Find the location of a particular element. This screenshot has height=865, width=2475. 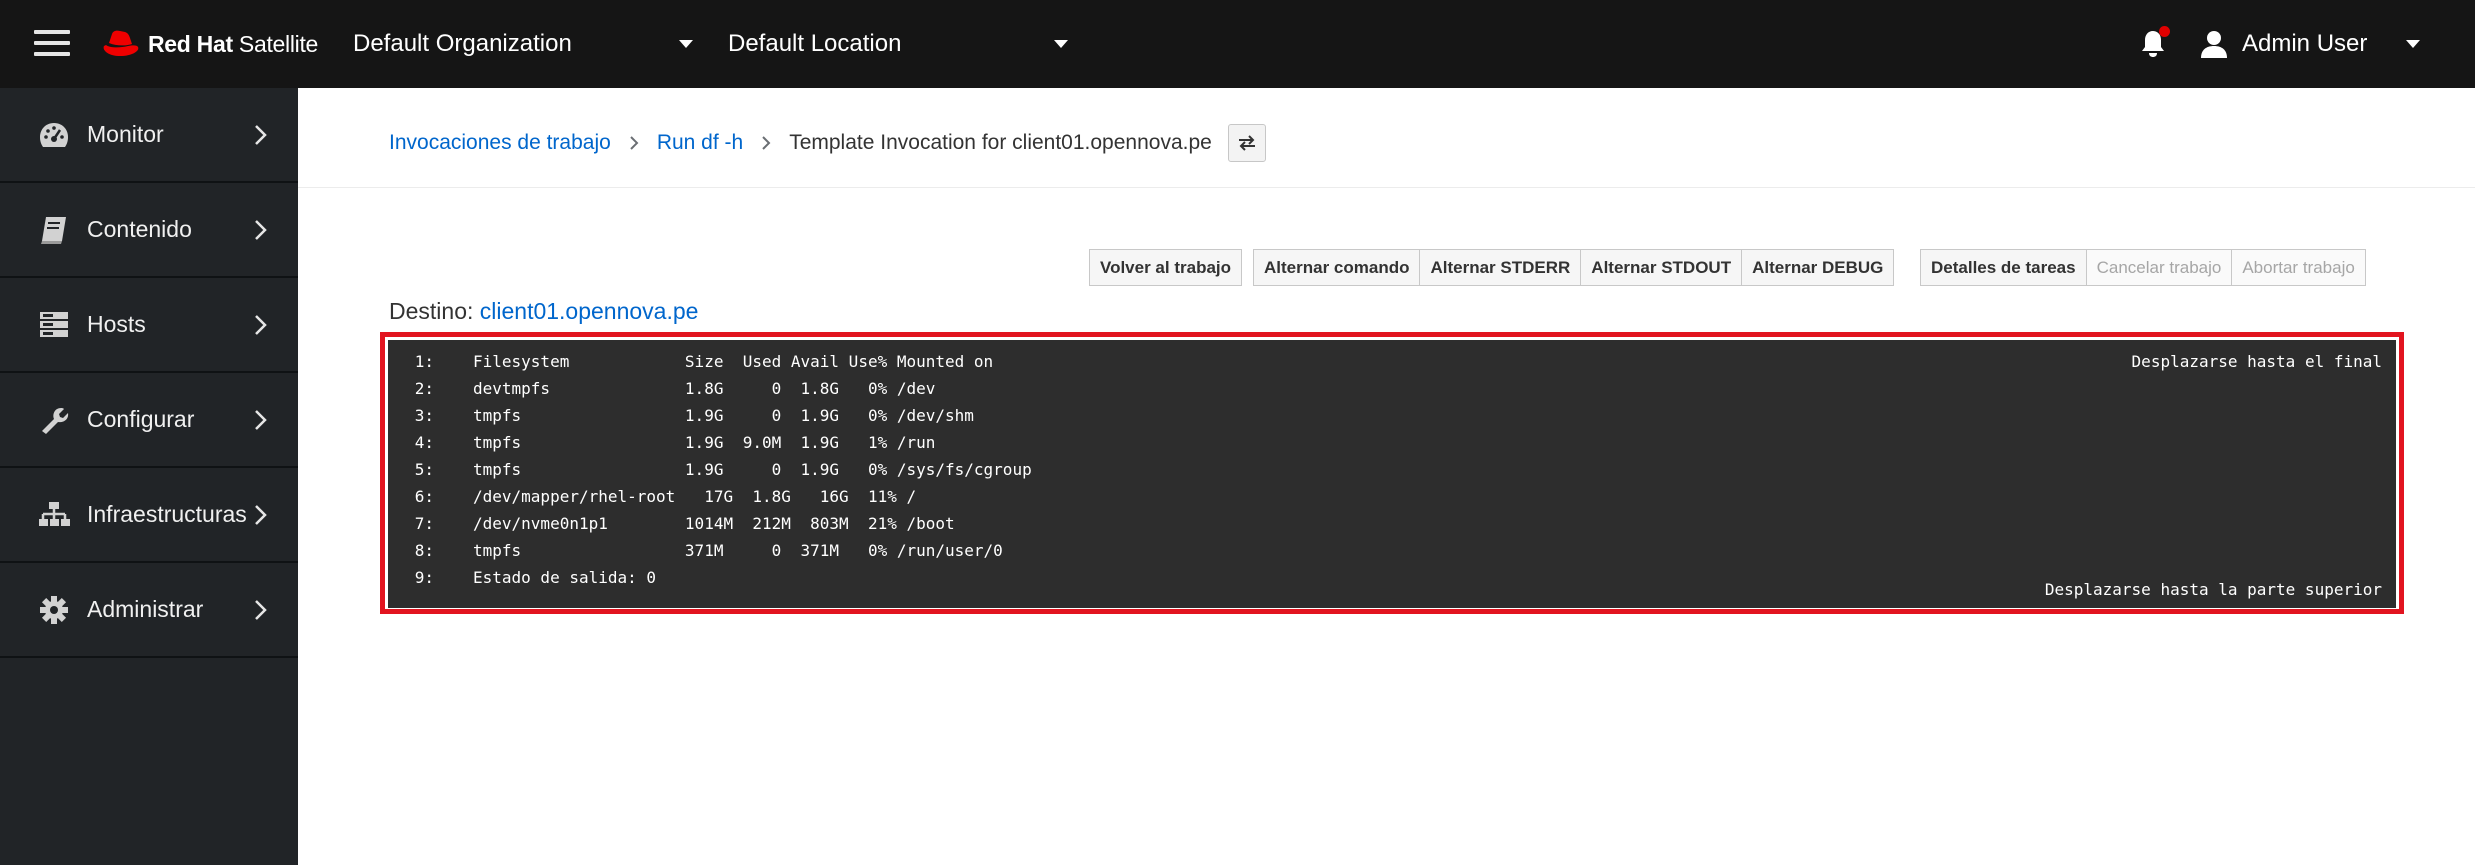

back-to-job-button: Volver al trabajo is located at coordinates (1166, 267).